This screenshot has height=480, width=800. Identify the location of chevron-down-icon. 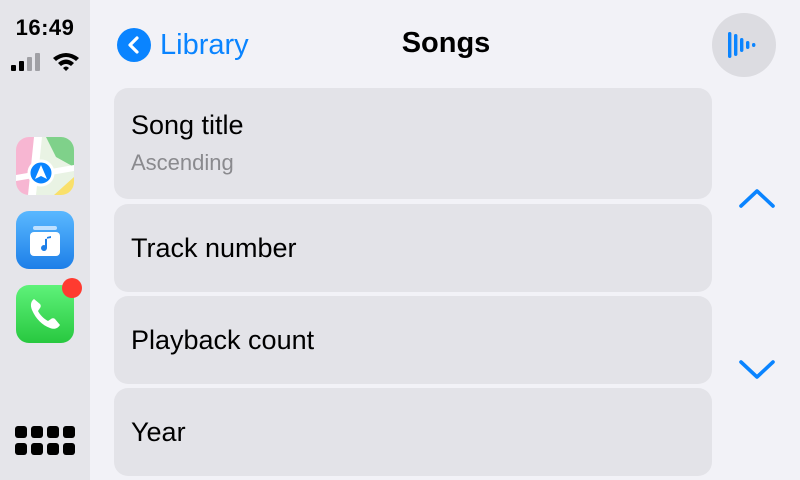
(757, 369).